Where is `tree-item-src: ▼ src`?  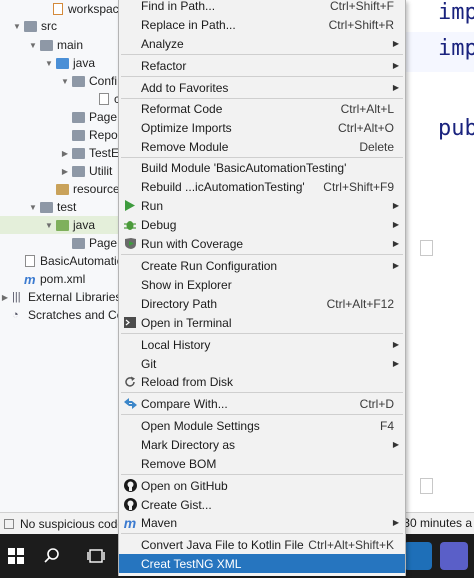 tree-item-src: ▼ src is located at coordinates (62, 26).